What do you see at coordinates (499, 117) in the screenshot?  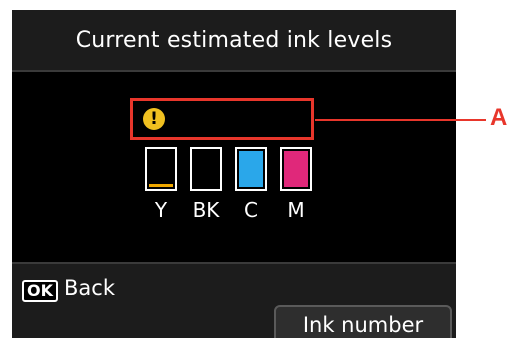 I see `callout-label: A` at bounding box center [499, 117].